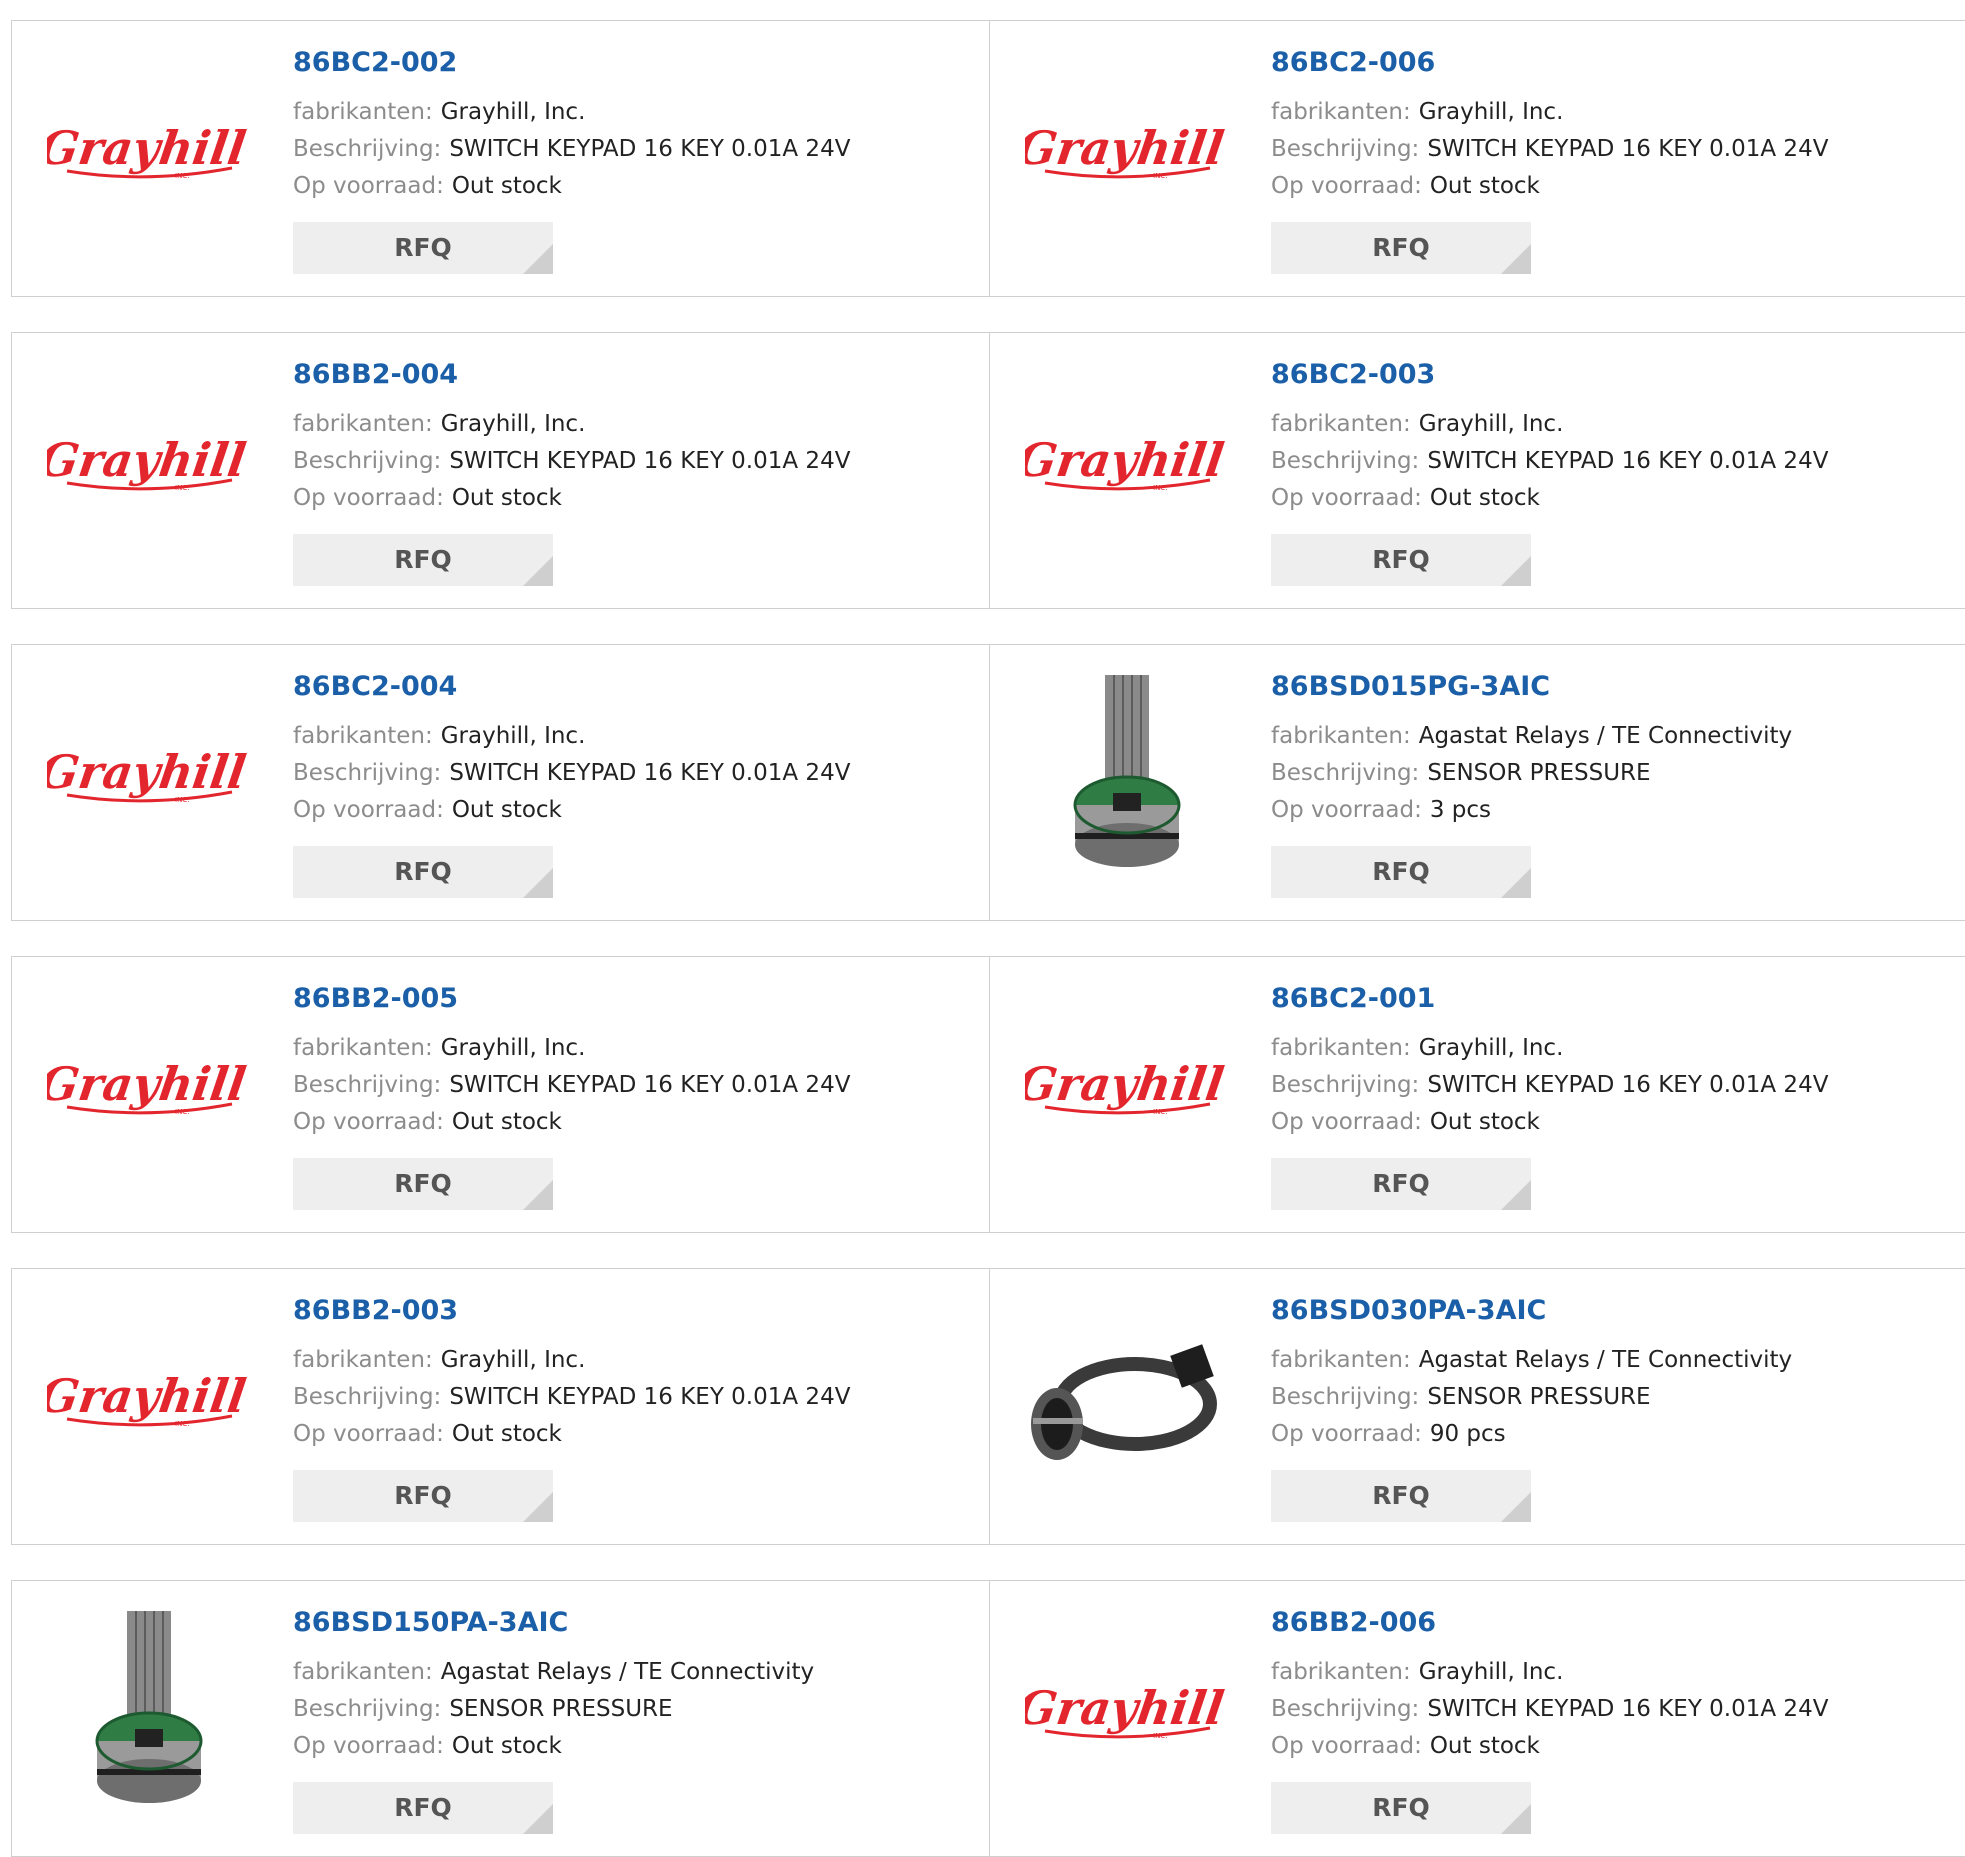 Image resolution: width=1965 pixels, height=1857 pixels. I want to click on manufacturer-value: Agastat Relays / TE Connectivity, so click(1605, 1360).